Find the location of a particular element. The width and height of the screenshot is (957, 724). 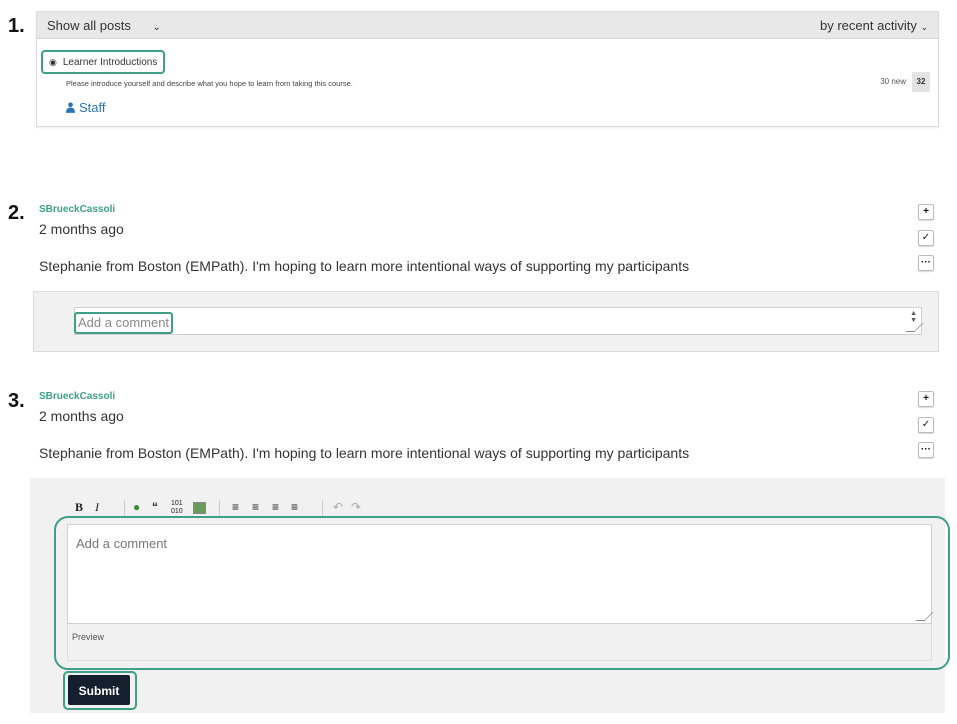

comment-strip: ▲ ▼ Add a comment is located at coordinates (486, 321).